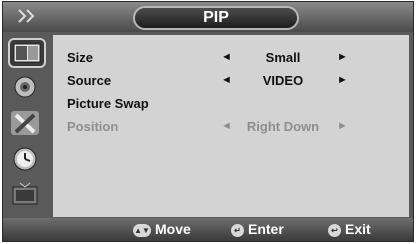  What do you see at coordinates (142, 230) in the screenshot?
I see `up-down-icon: ▲▼` at bounding box center [142, 230].